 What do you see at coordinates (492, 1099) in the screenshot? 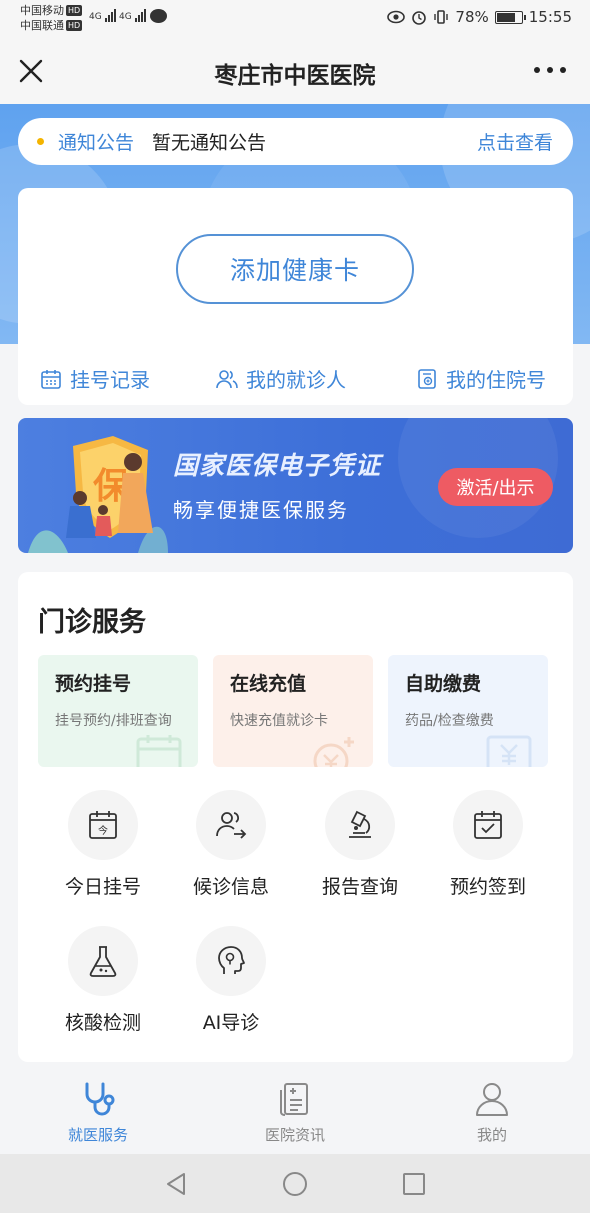
I see `user-icon` at bounding box center [492, 1099].